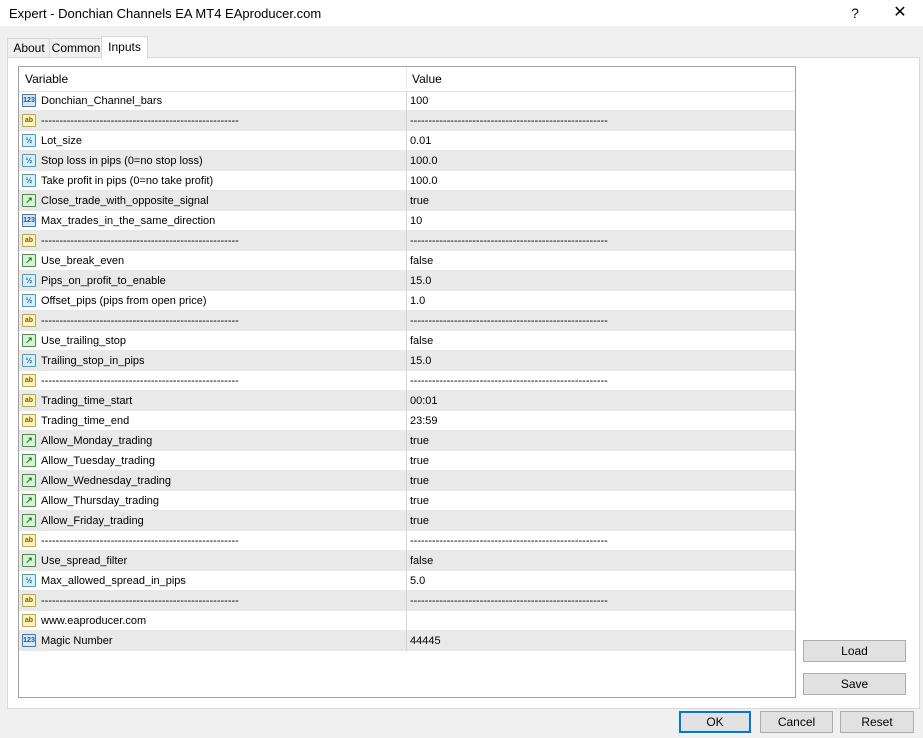 The width and height of the screenshot is (923, 738). What do you see at coordinates (420, 141) in the screenshot?
I see `variable-value: 0.01` at bounding box center [420, 141].